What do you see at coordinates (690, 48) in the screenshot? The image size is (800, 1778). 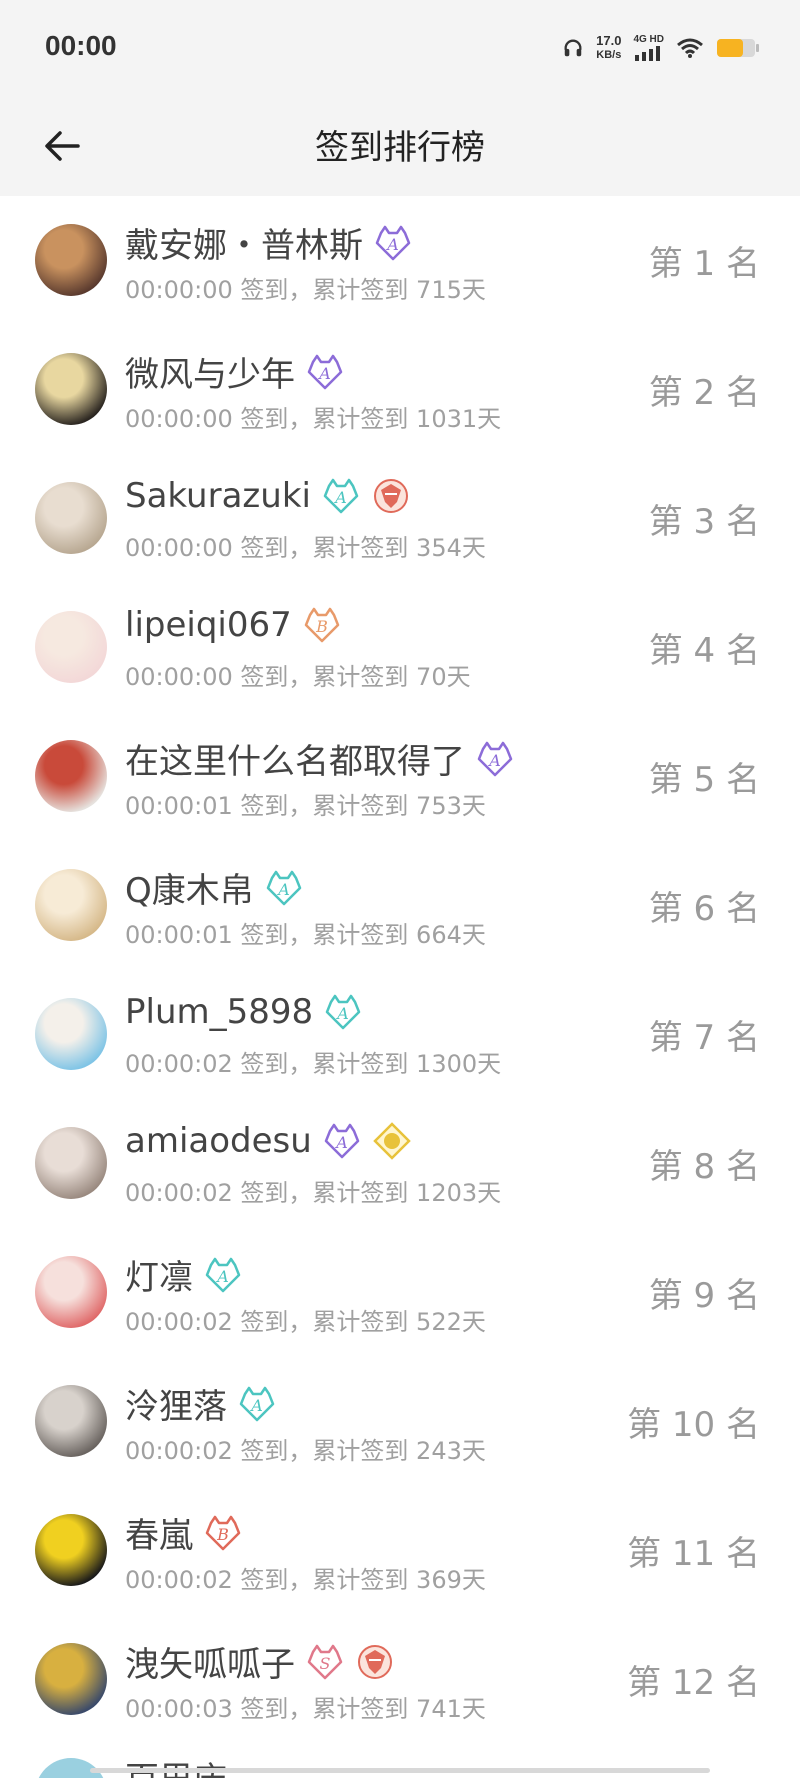 I see `wifi-icon` at bounding box center [690, 48].